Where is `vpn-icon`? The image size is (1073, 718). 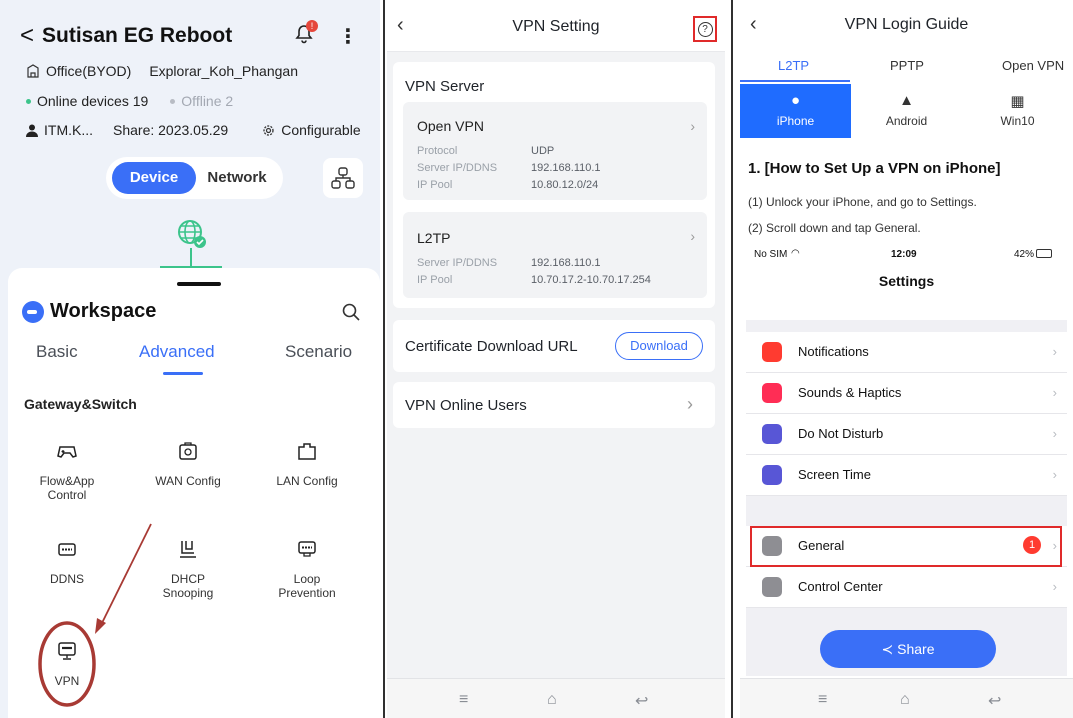 vpn-icon is located at coordinates (67, 651).